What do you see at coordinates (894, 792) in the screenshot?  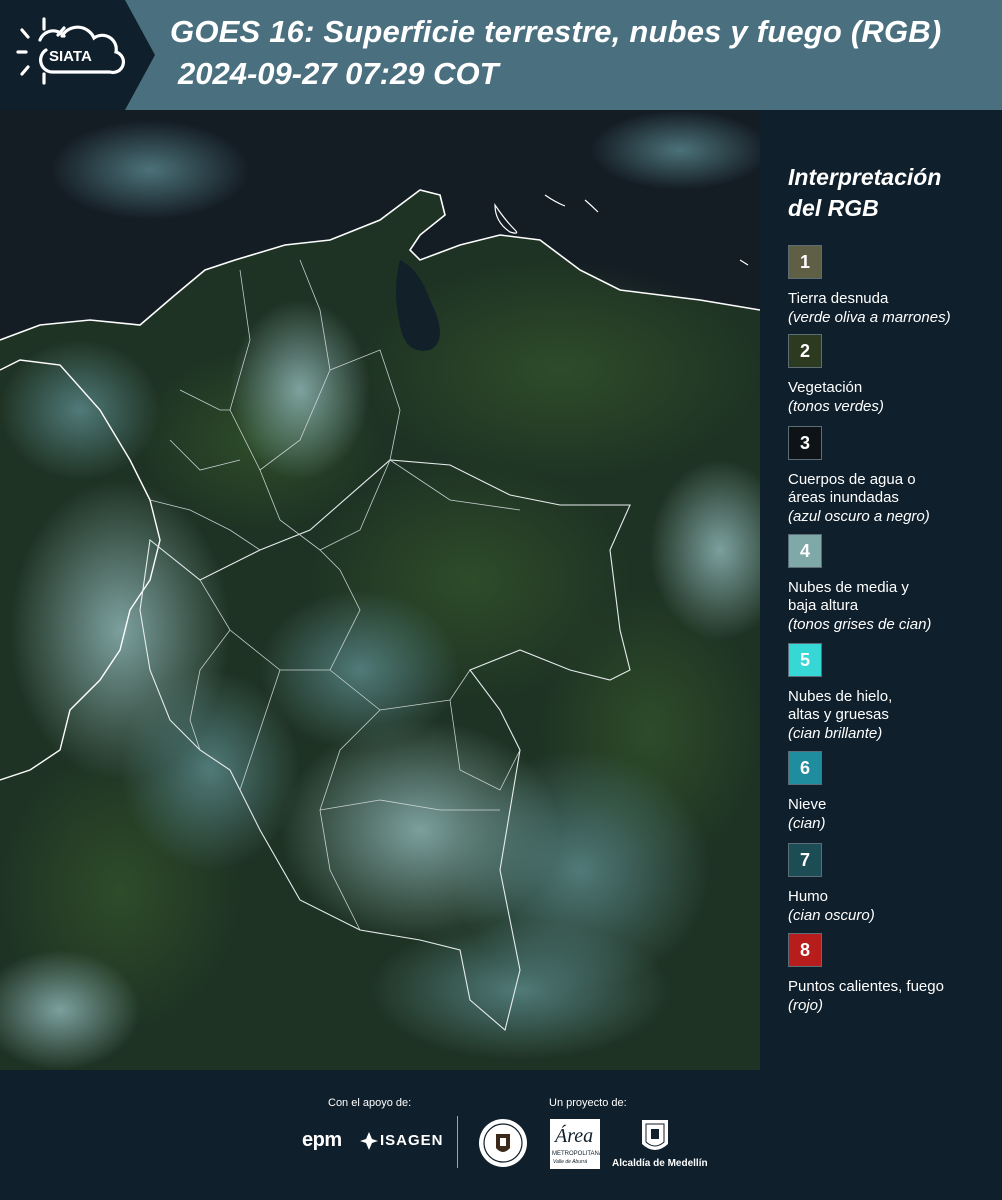 I see `legend-item-snow: 6 Nieve (cian)` at bounding box center [894, 792].